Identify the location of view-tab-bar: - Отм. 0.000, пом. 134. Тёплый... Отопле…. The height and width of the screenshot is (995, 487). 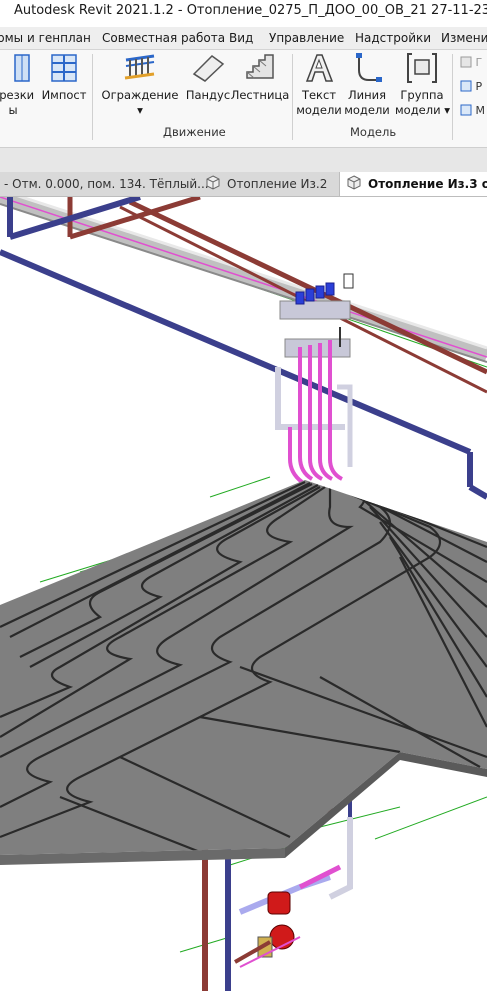
(243, 184).